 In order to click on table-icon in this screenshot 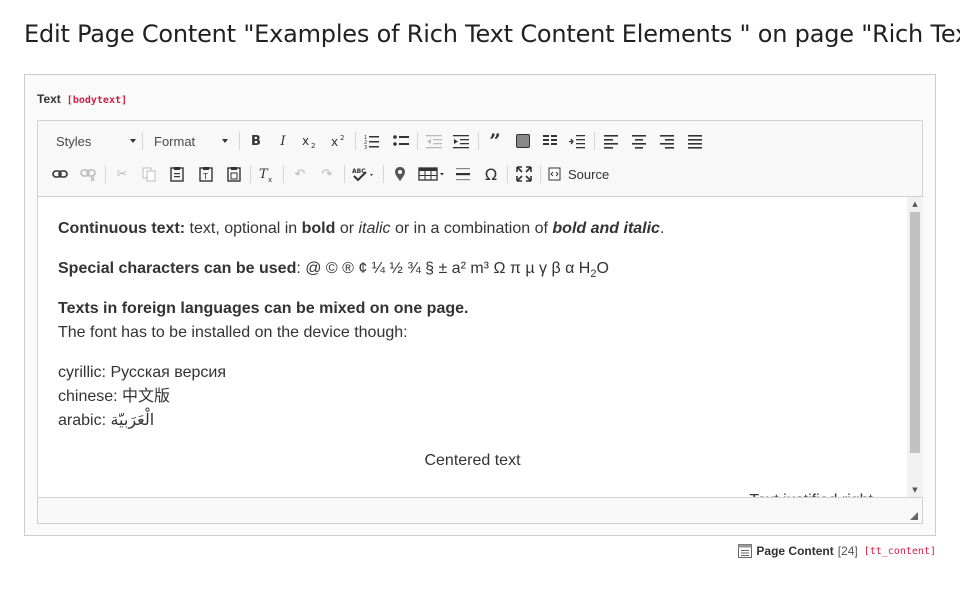, I will do `click(431, 174)`.